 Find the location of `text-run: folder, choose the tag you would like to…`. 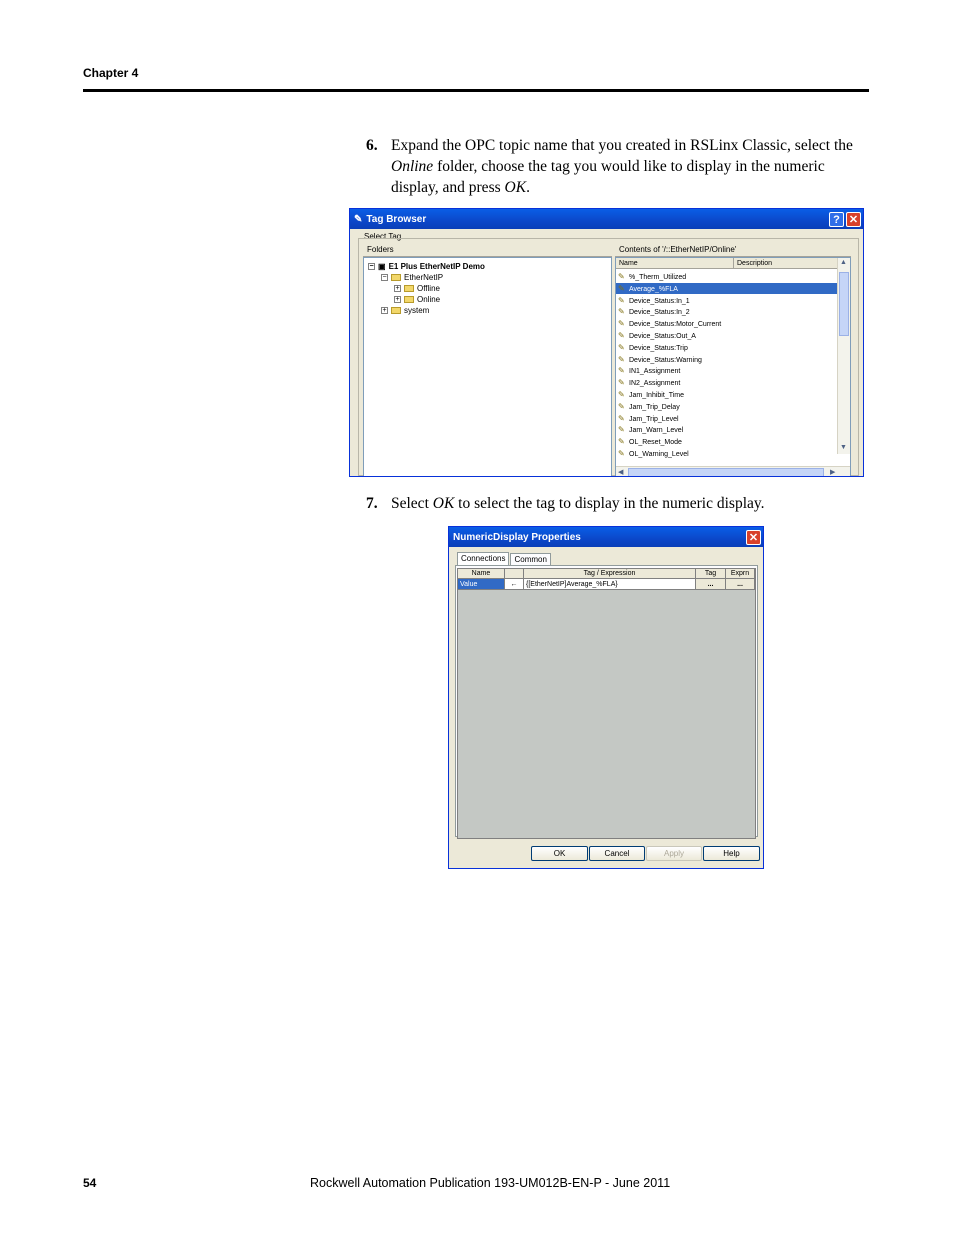

text-run: folder, choose the tag you would like to… is located at coordinates (608, 177).